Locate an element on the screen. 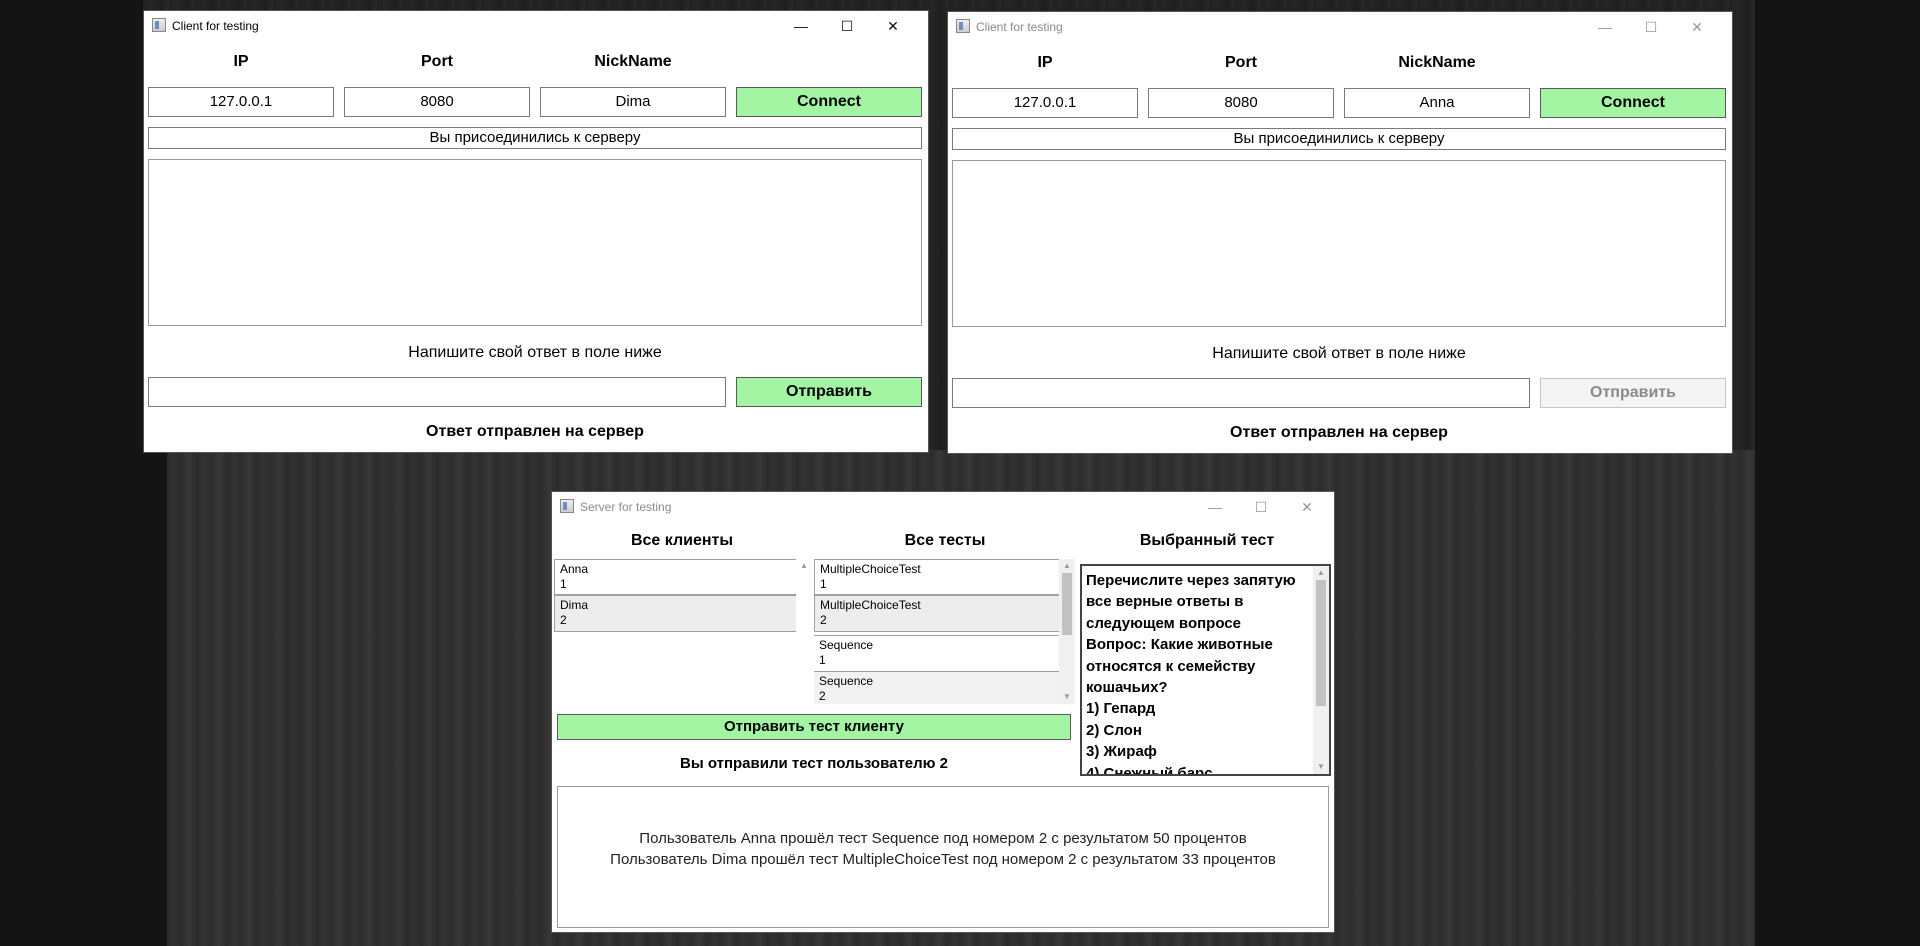 The image size is (1920, 946). selected-test-line: все верные ответы в is located at coordinates (1165, 602).